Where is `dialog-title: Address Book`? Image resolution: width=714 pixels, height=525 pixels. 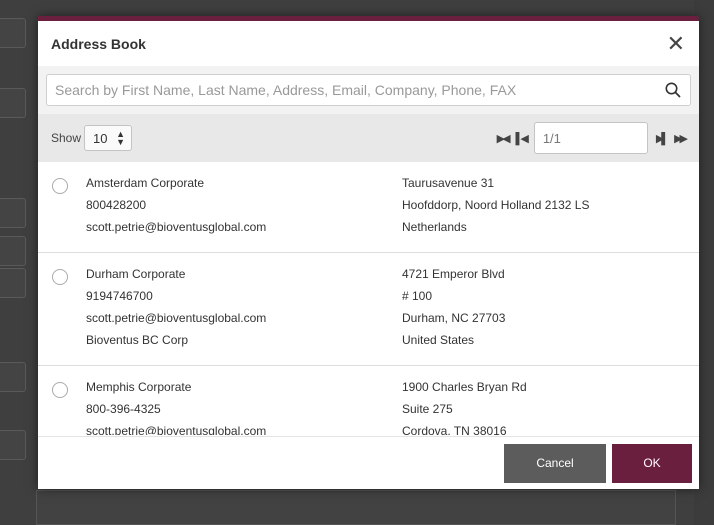
dialog-title: Address Book is located at coordinates (98, 43).